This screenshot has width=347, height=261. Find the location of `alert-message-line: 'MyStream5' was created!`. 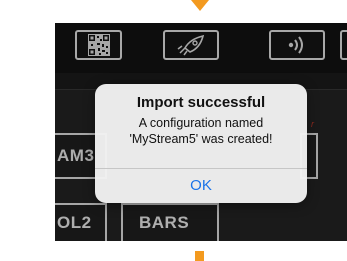

alert-message-line: 'MyStream5' was created! is located at coordinates (201, 139).